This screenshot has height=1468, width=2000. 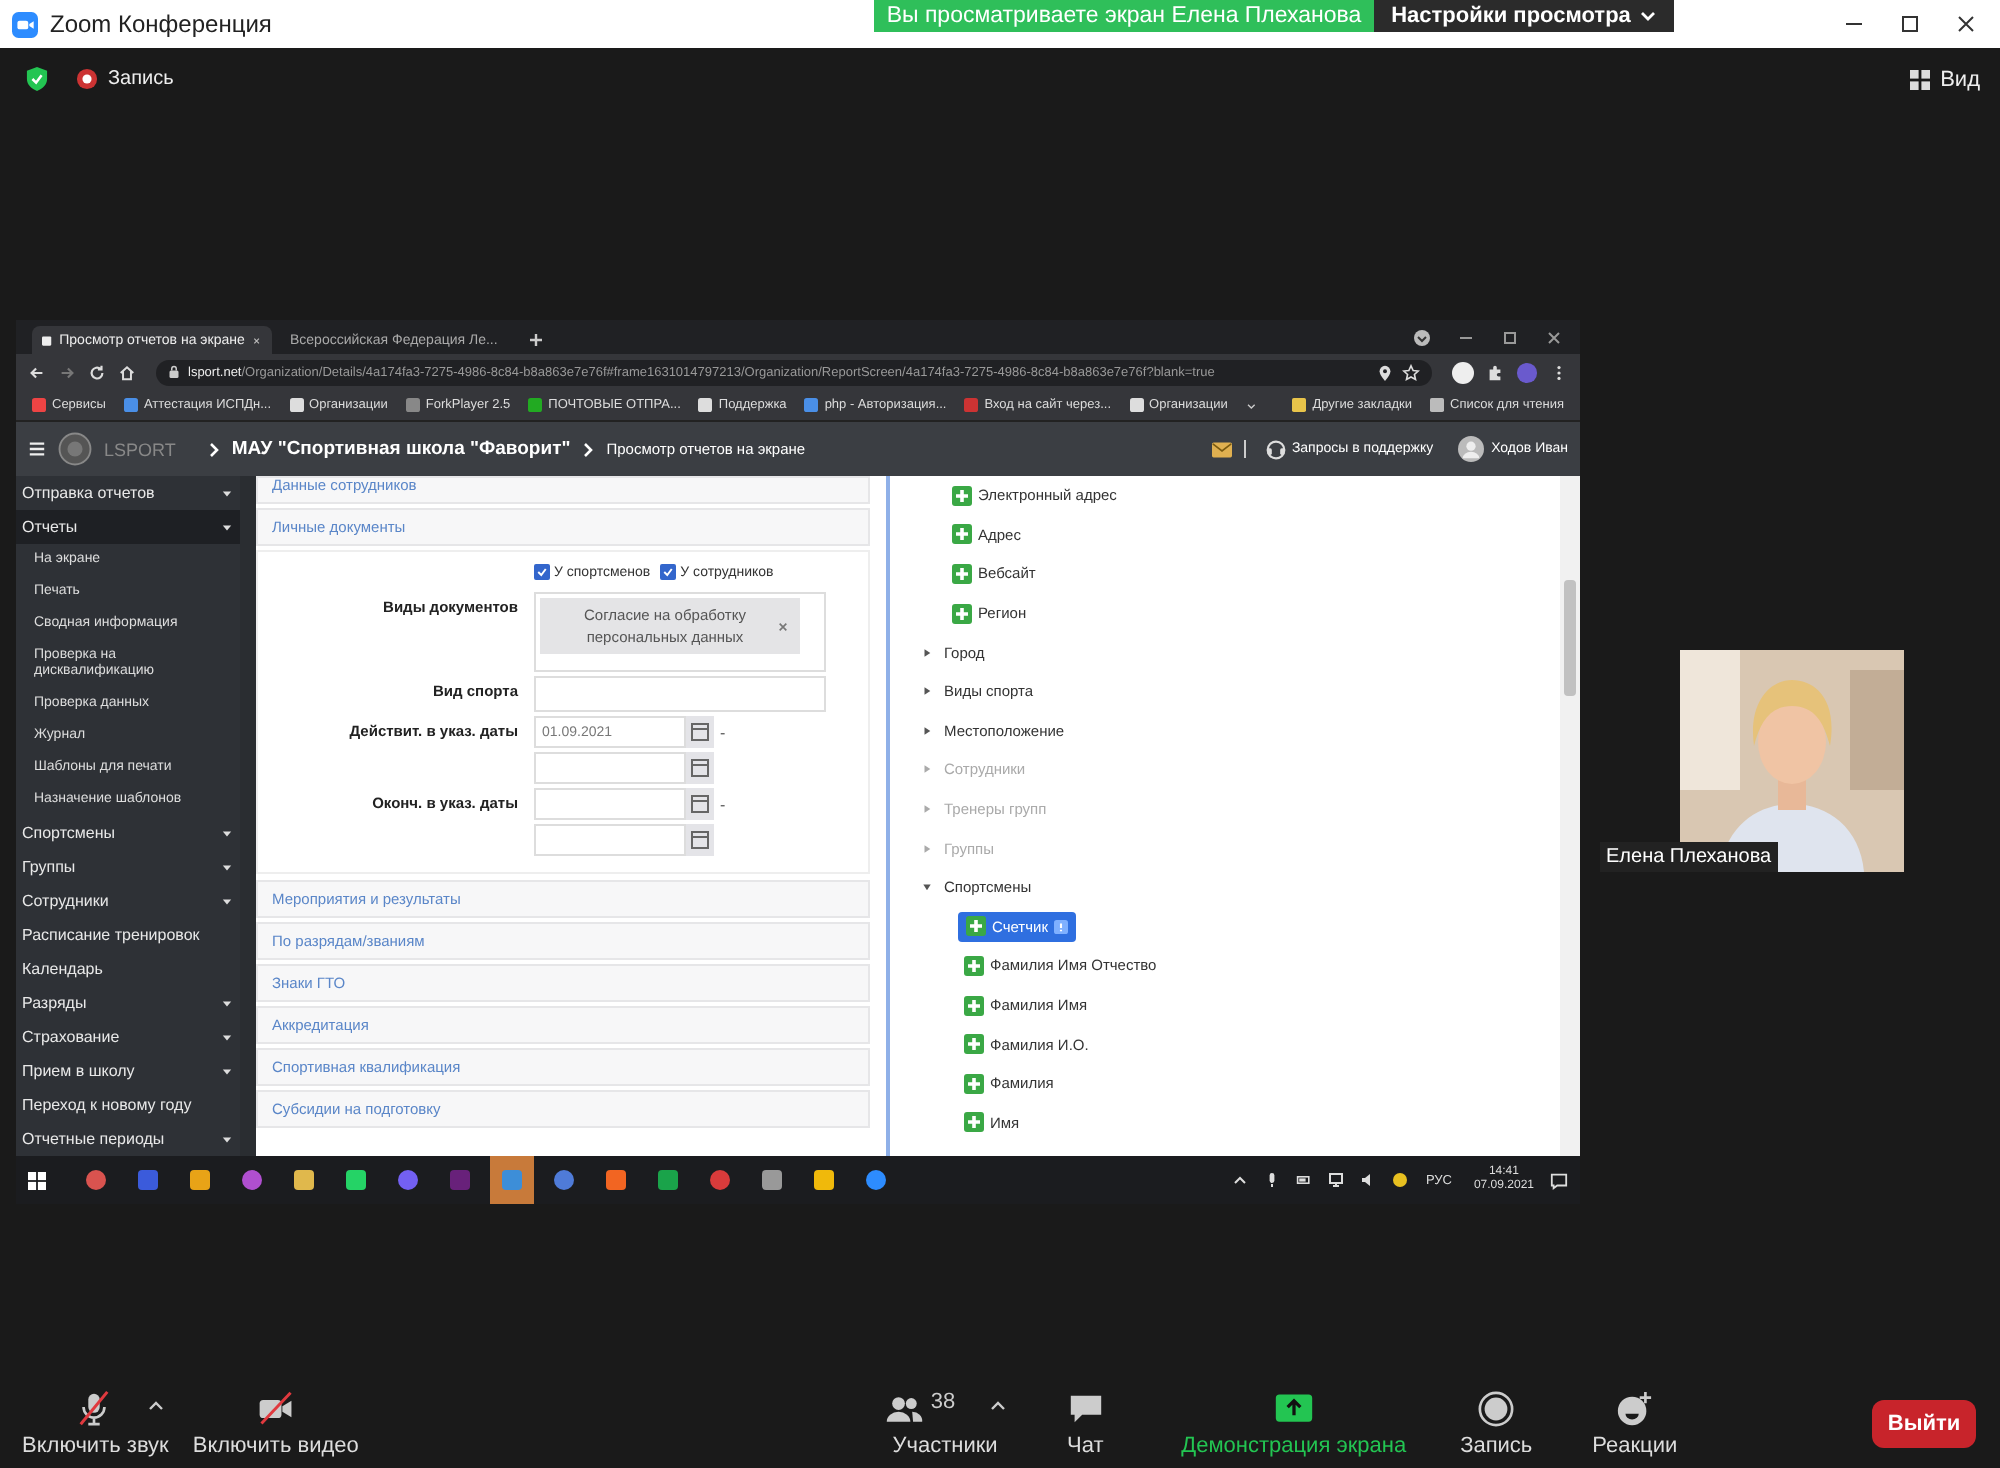 I want to click on lock-icon, so click(x=174, y=372).